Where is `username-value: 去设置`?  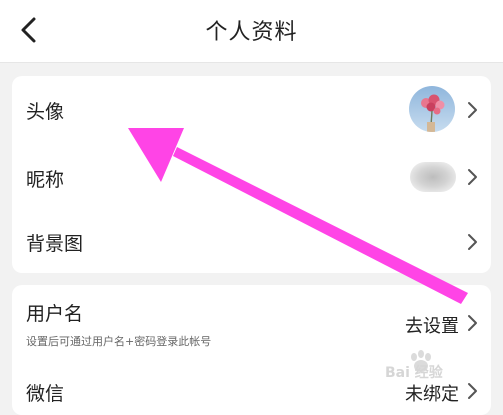
username-value: 去设置 is located at coordinates (432, 326).